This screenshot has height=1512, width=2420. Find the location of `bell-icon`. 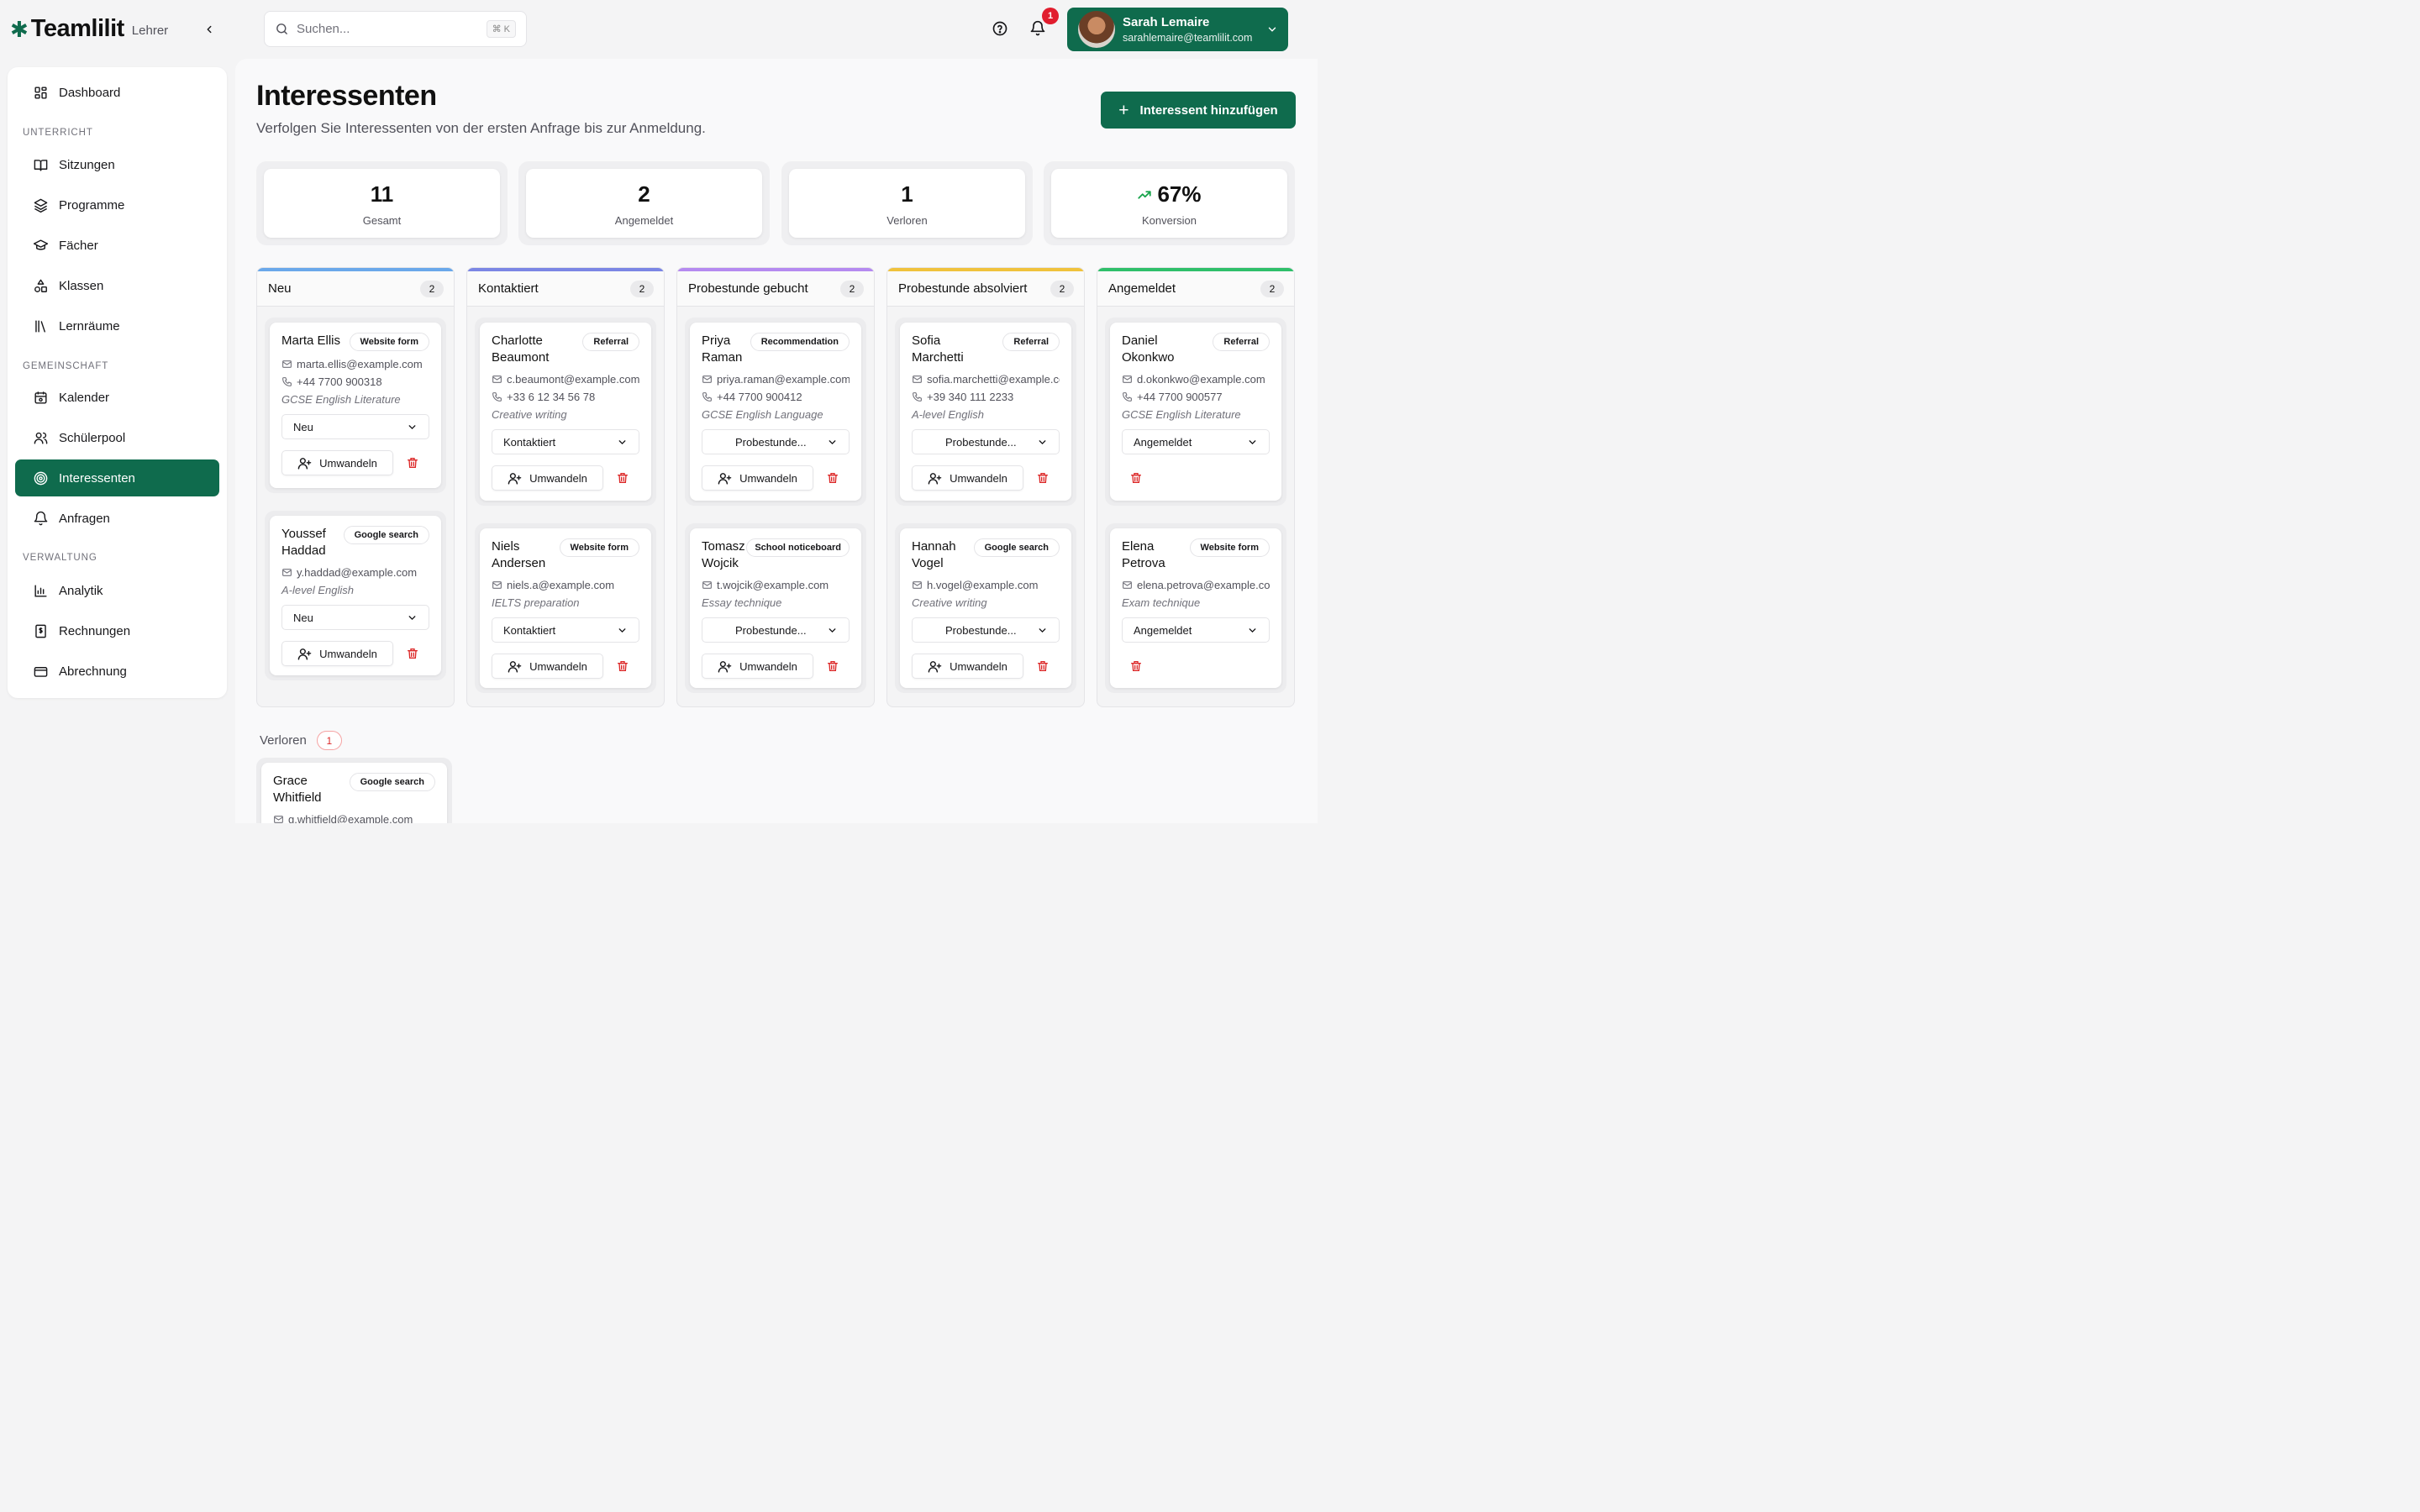

bell-icon is located at coordinates (1037, 28).